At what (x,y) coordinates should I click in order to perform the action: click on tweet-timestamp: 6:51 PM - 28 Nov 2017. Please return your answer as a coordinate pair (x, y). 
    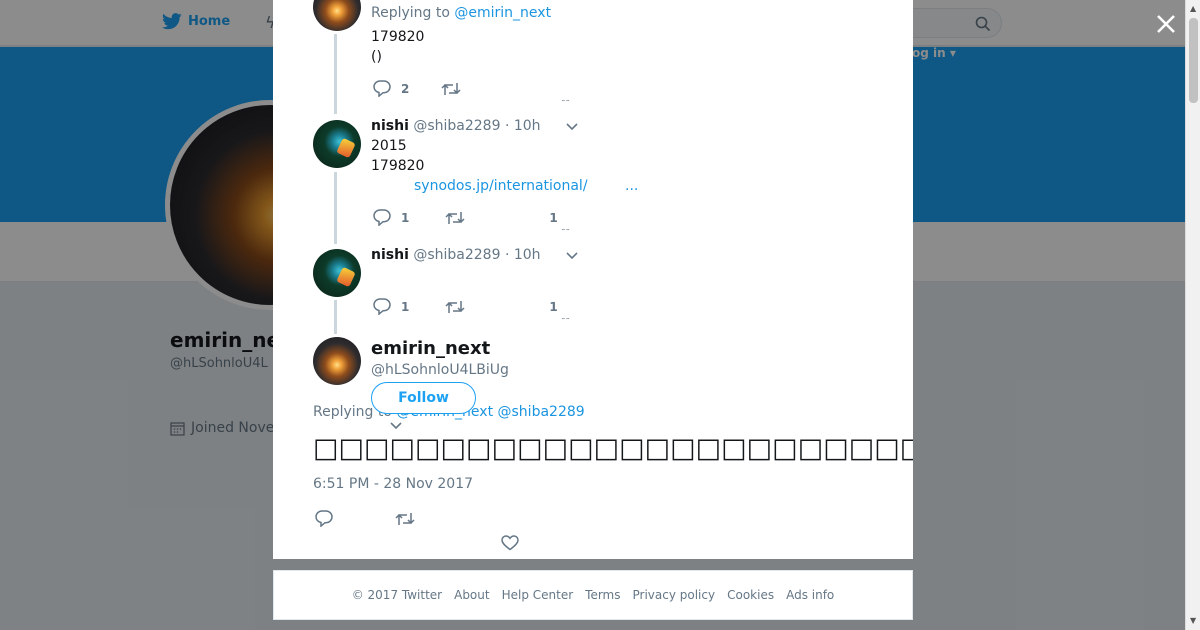
    Looking at the image, I should click on (393, 484).